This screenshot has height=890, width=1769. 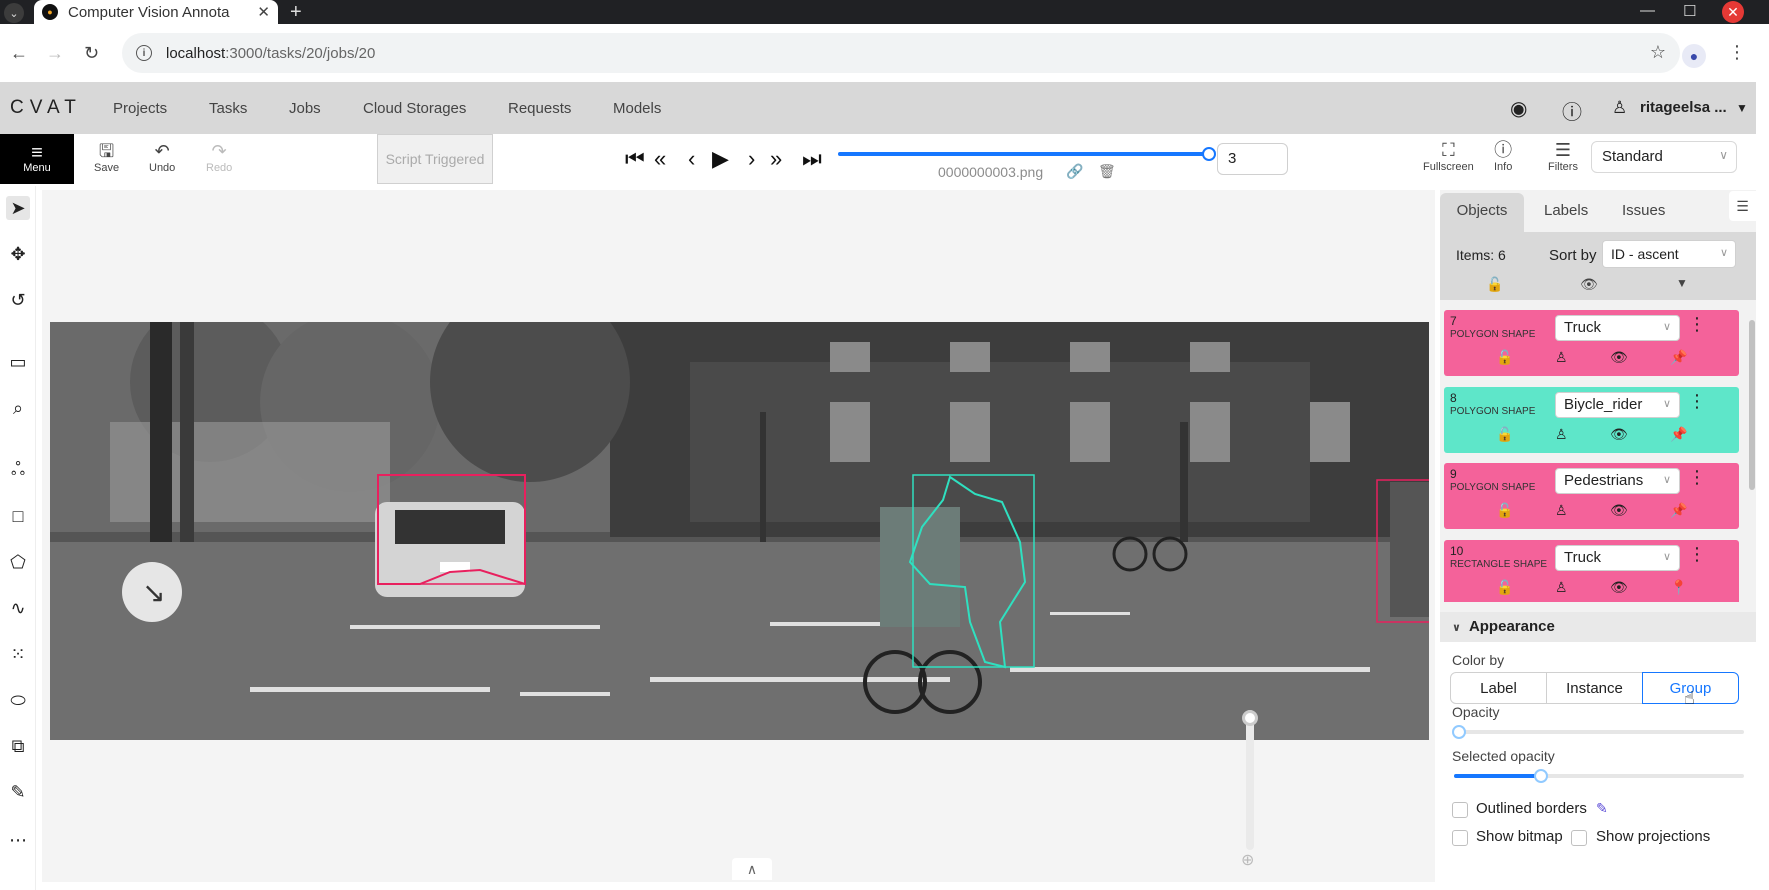 I want to click on nav-requests: Requests, so click(x=539, y=108).